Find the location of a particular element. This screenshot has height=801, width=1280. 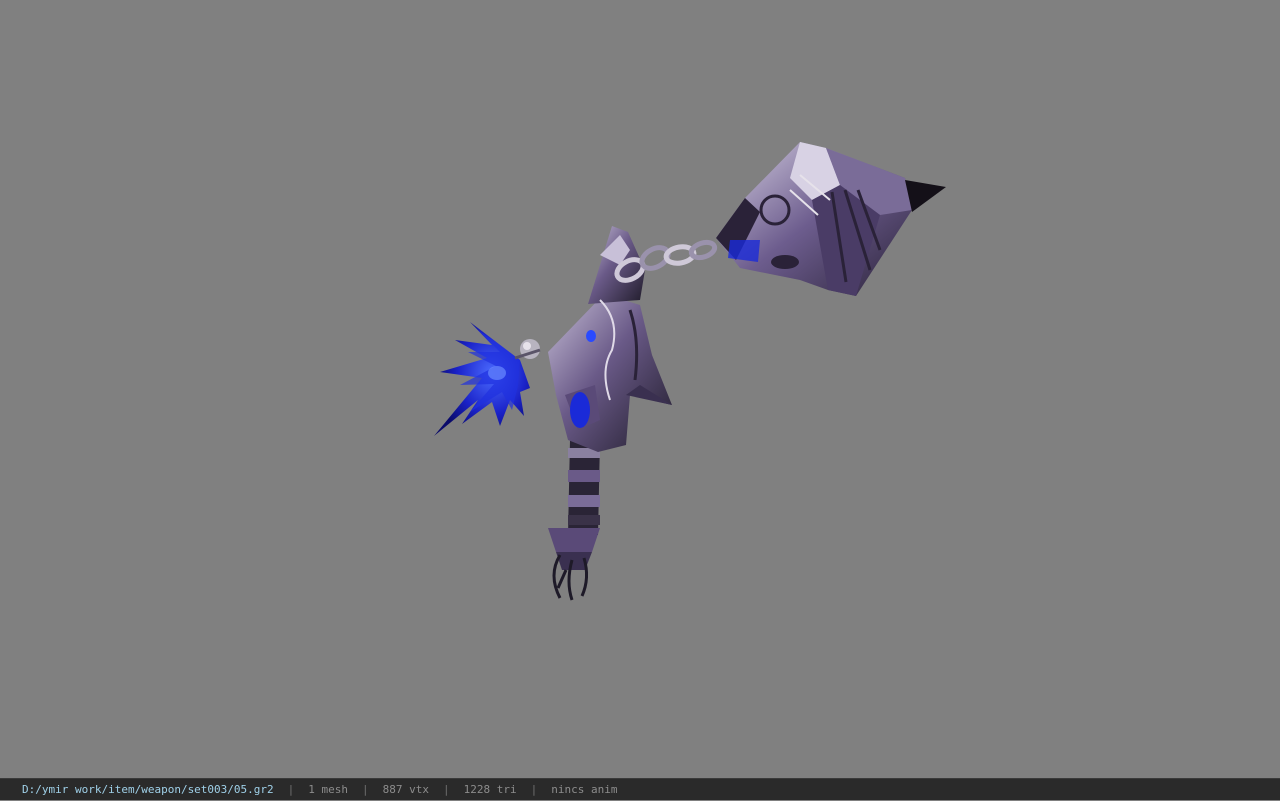

mesh-count: 1 mesh is located at coordinates (328, 789).